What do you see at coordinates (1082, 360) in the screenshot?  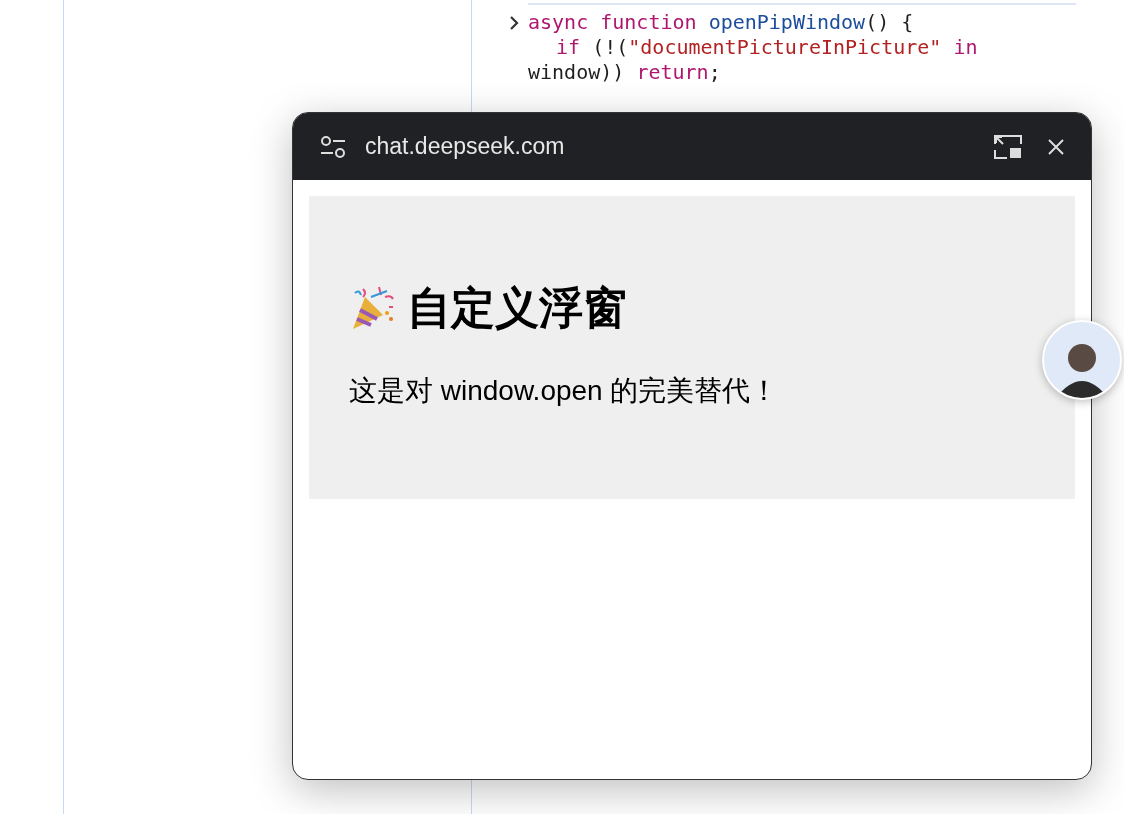 I see `avatar` at bounding box center [1082, 360].